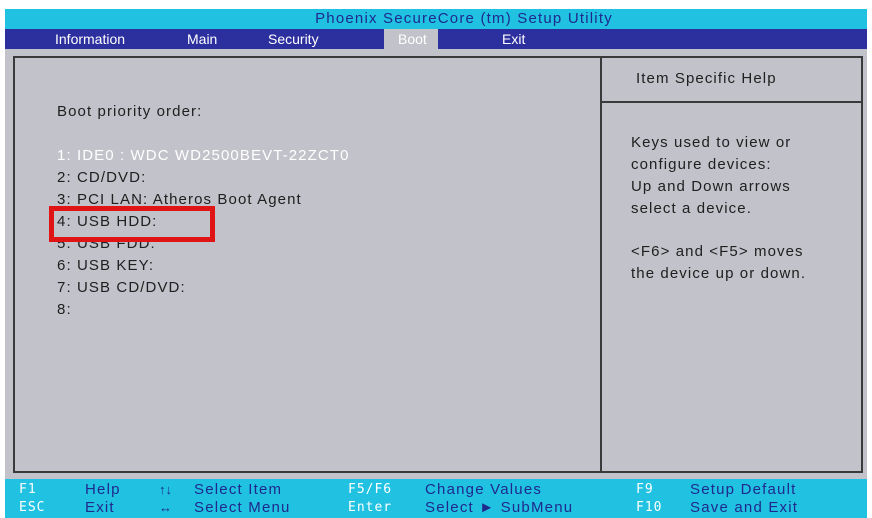 Image resolution: width=872 pixels, height=518 pixels. What do you see at coordinates (717, 251) in the screenshot?
I see `help-line-5: <F6> and <F5> moves` at bounding box center [717, 251].